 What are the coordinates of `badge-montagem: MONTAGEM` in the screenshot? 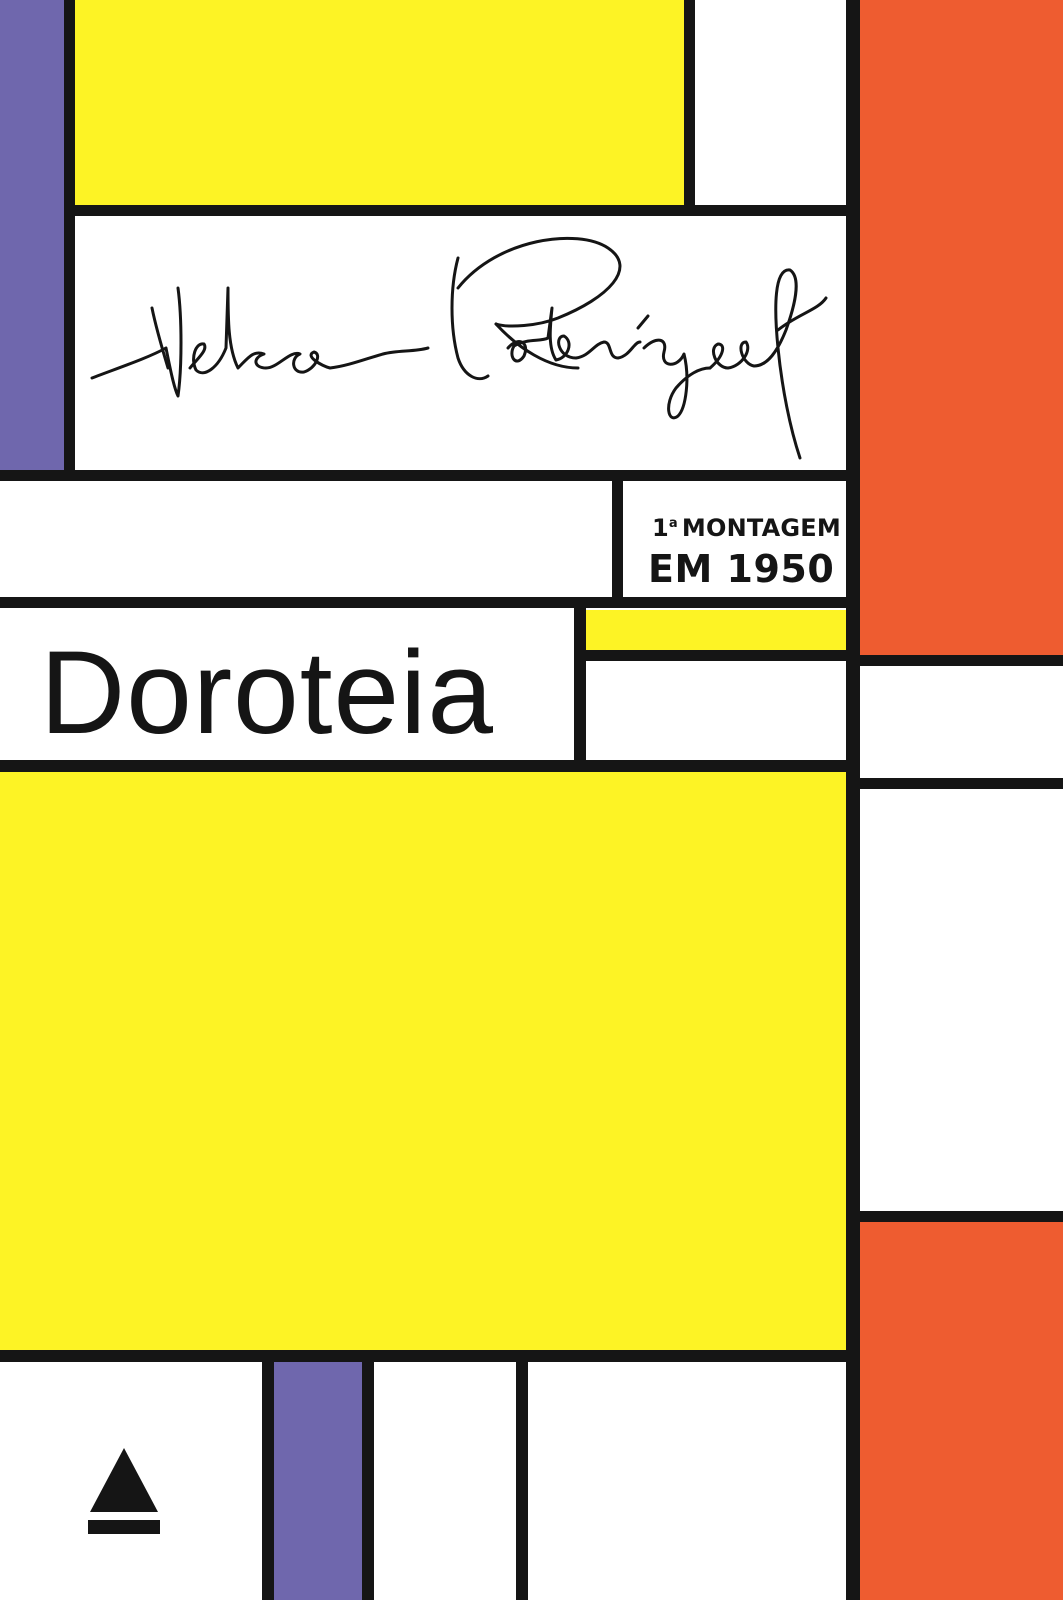 It's located at (761, 528).